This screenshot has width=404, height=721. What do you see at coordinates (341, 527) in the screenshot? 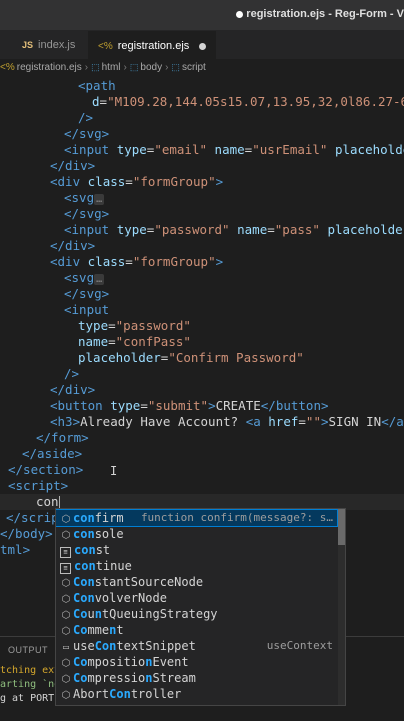
I see `scrollbar-thumb` at bounding box center [341, 527].